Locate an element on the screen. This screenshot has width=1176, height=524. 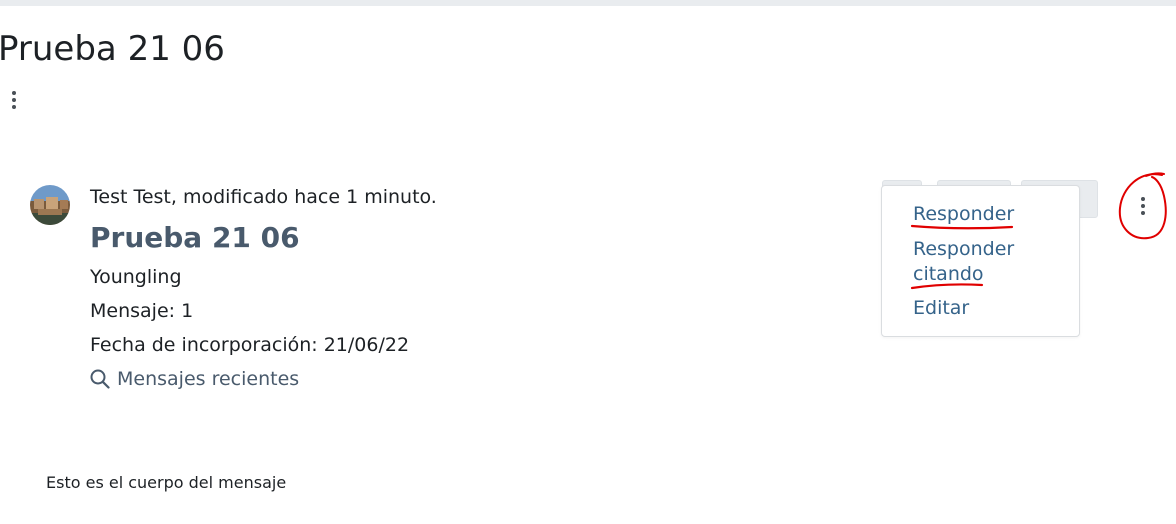
page-actions-menu-icon is located at coordinates (14, 100).